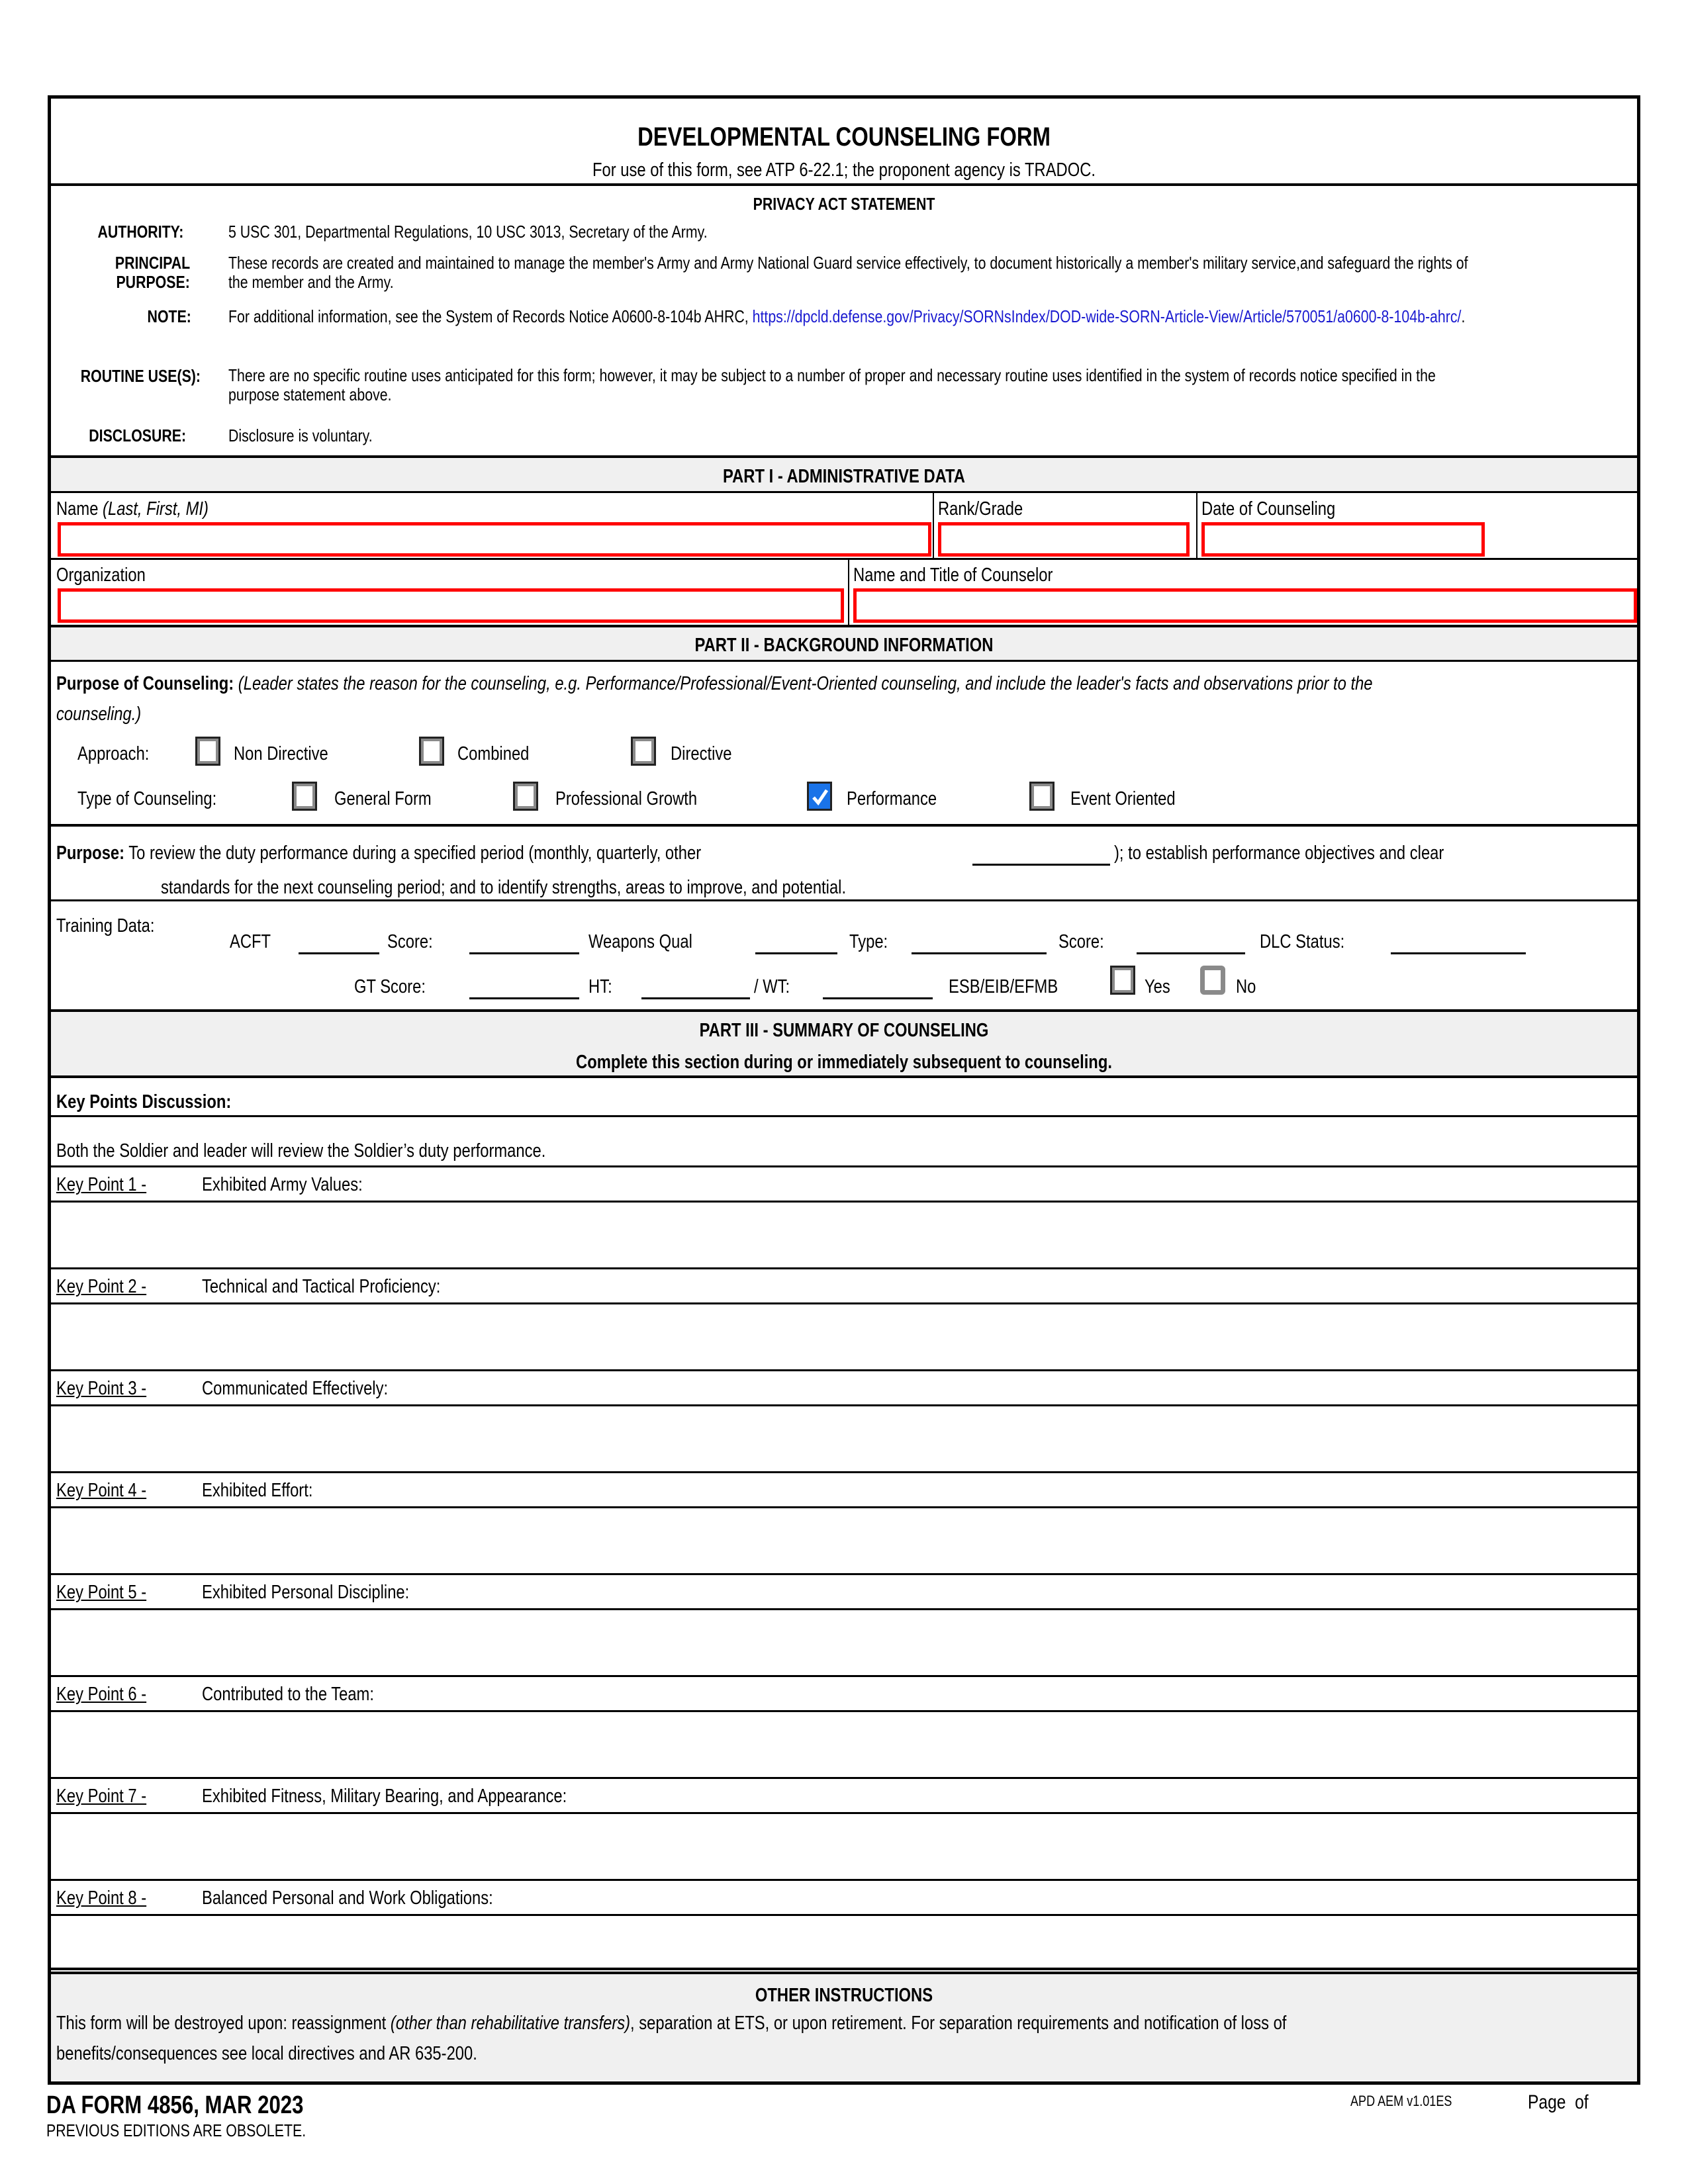 Image resolution: width=1688 pixels, height=2184 pixels. I want to click on key-points-discussion-label: Key Points Discussion:, so click(144, 1102).